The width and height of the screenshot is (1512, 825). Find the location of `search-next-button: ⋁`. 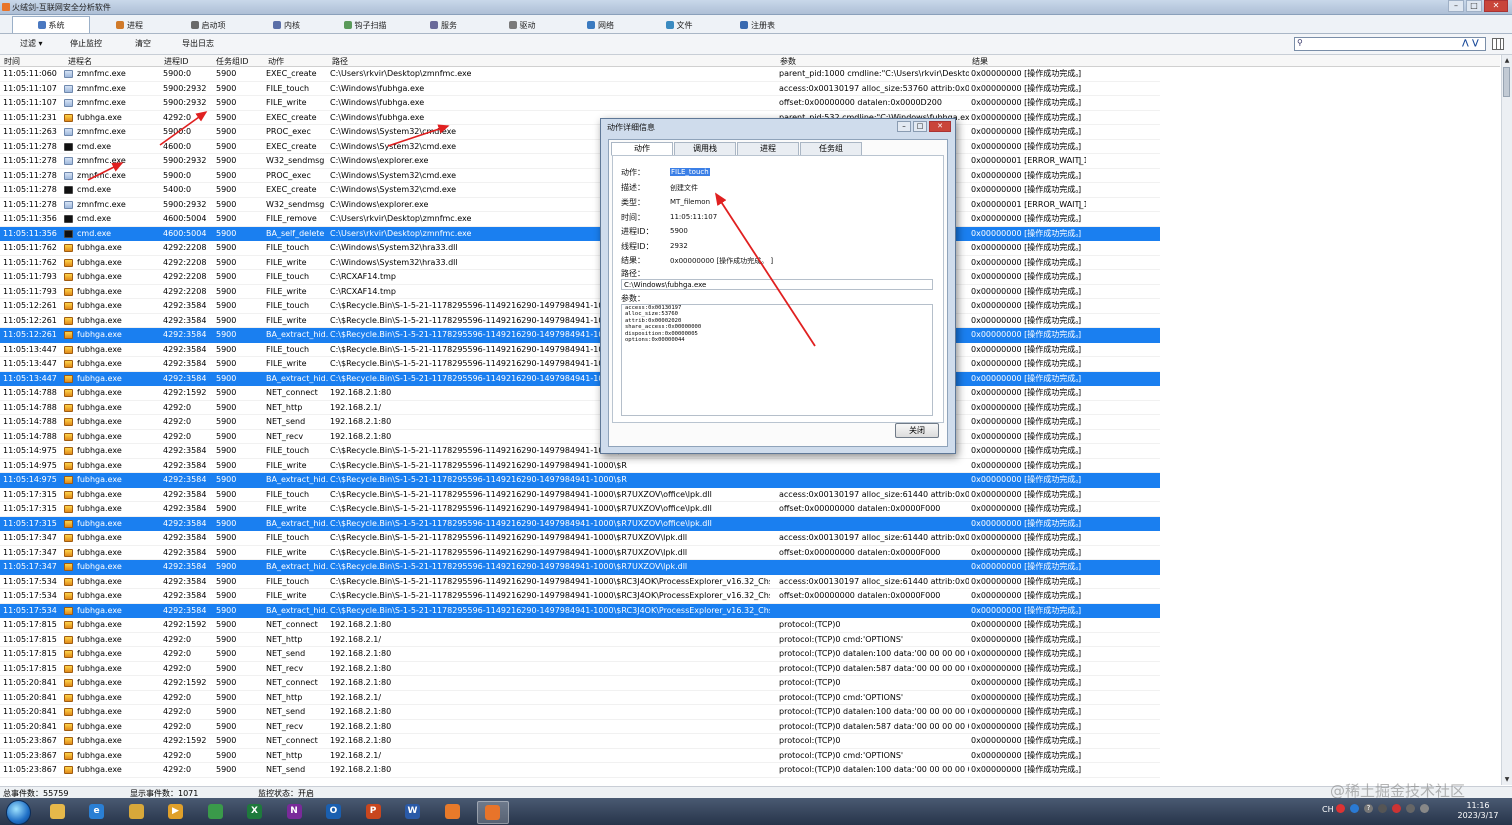

search-next-button: ⋁ is located at coordinates (1475, 42).